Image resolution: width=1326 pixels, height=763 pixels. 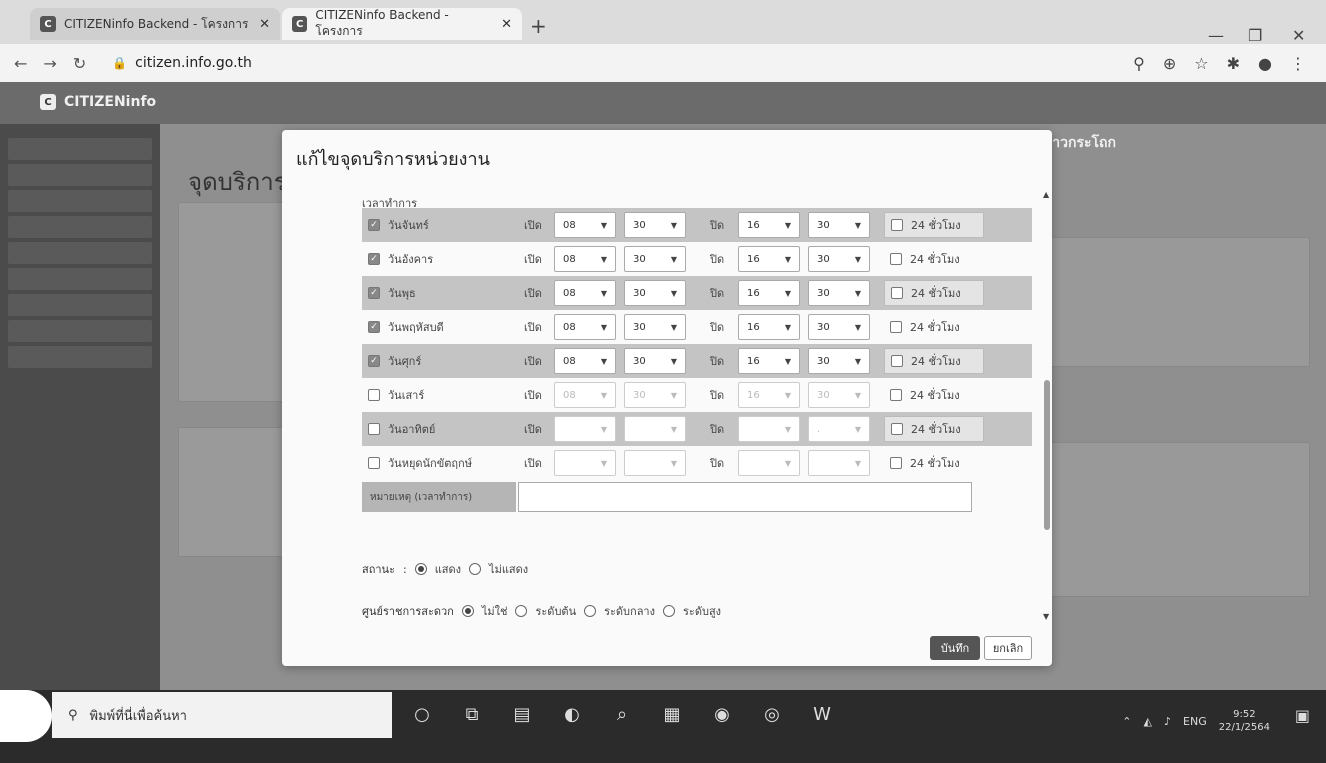 What do you see at coordinates (522, 714) in the screenshot?
I see `file-explorer-icon: ▤` at bounding box center [522, 714].